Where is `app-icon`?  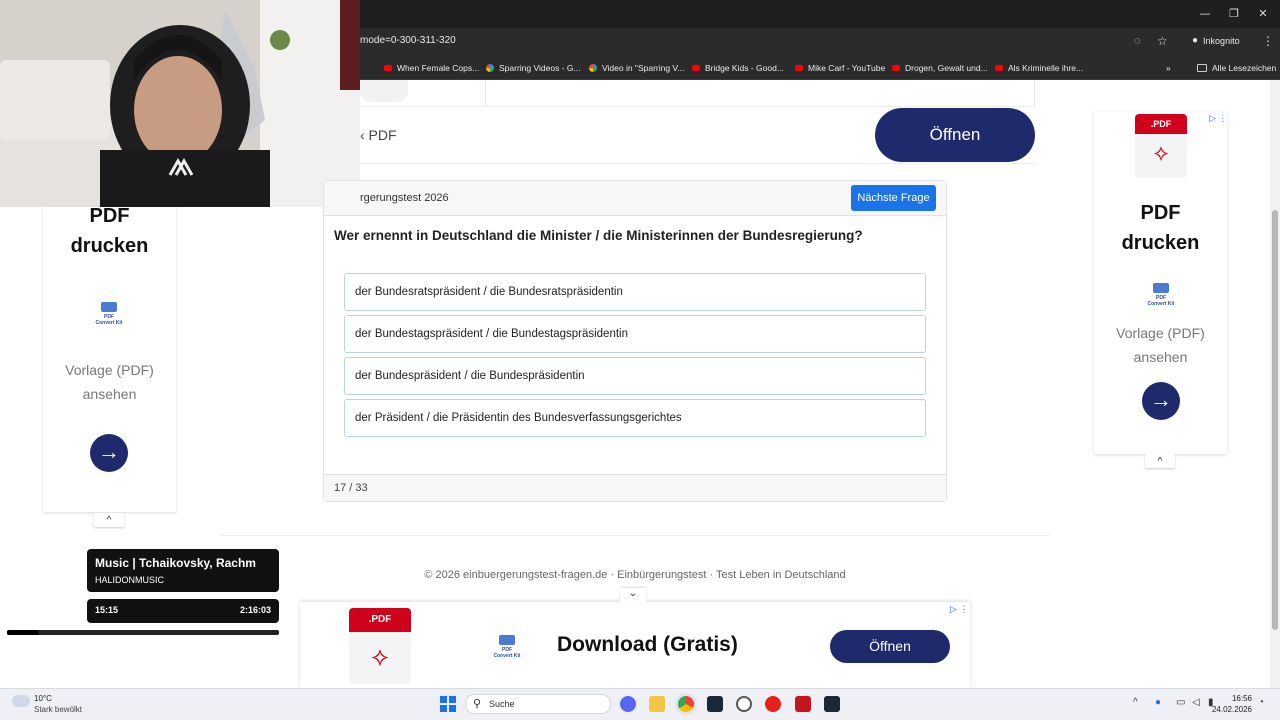 app-icon is located at coordinates (744, 704).